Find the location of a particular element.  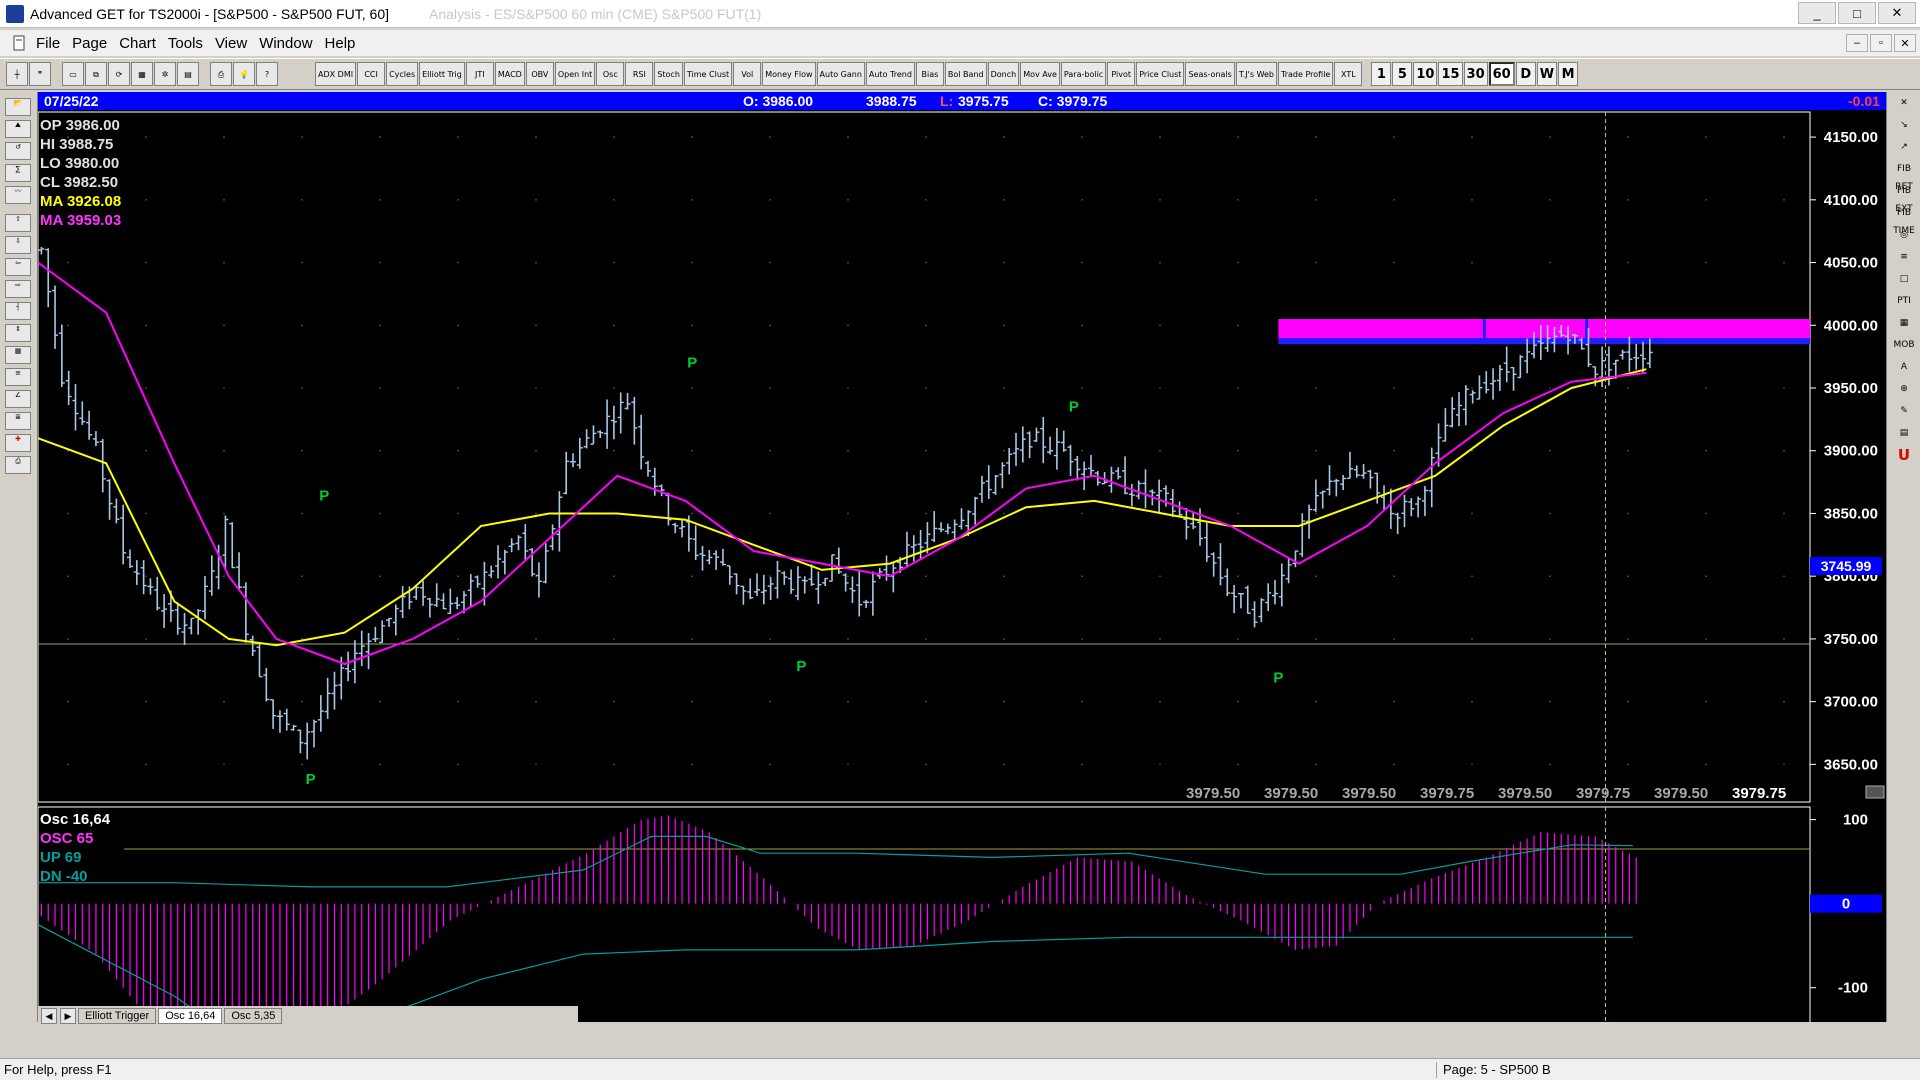

tool-reset-icon: ↺ is located at coordinates (18, 151).